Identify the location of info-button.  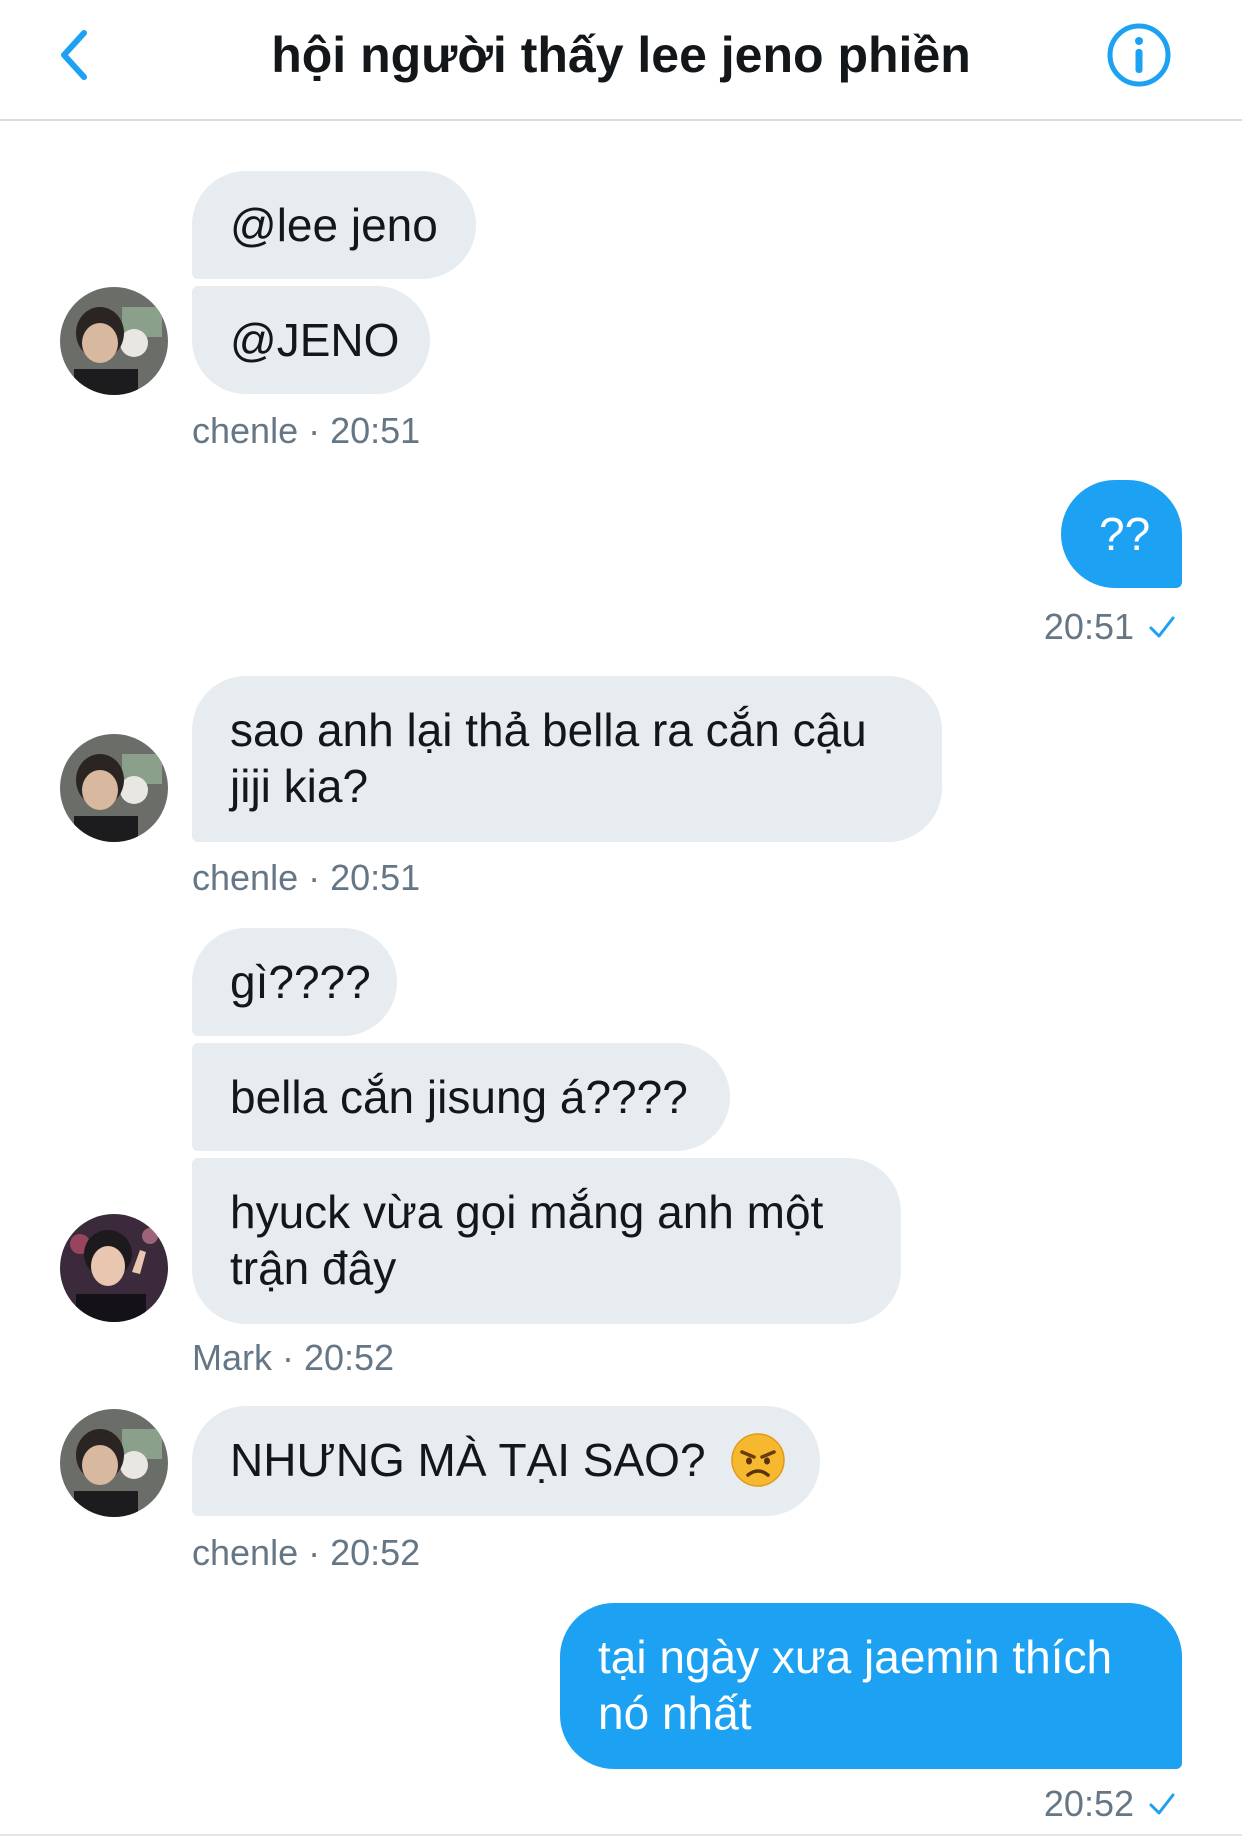
(1139, 55).